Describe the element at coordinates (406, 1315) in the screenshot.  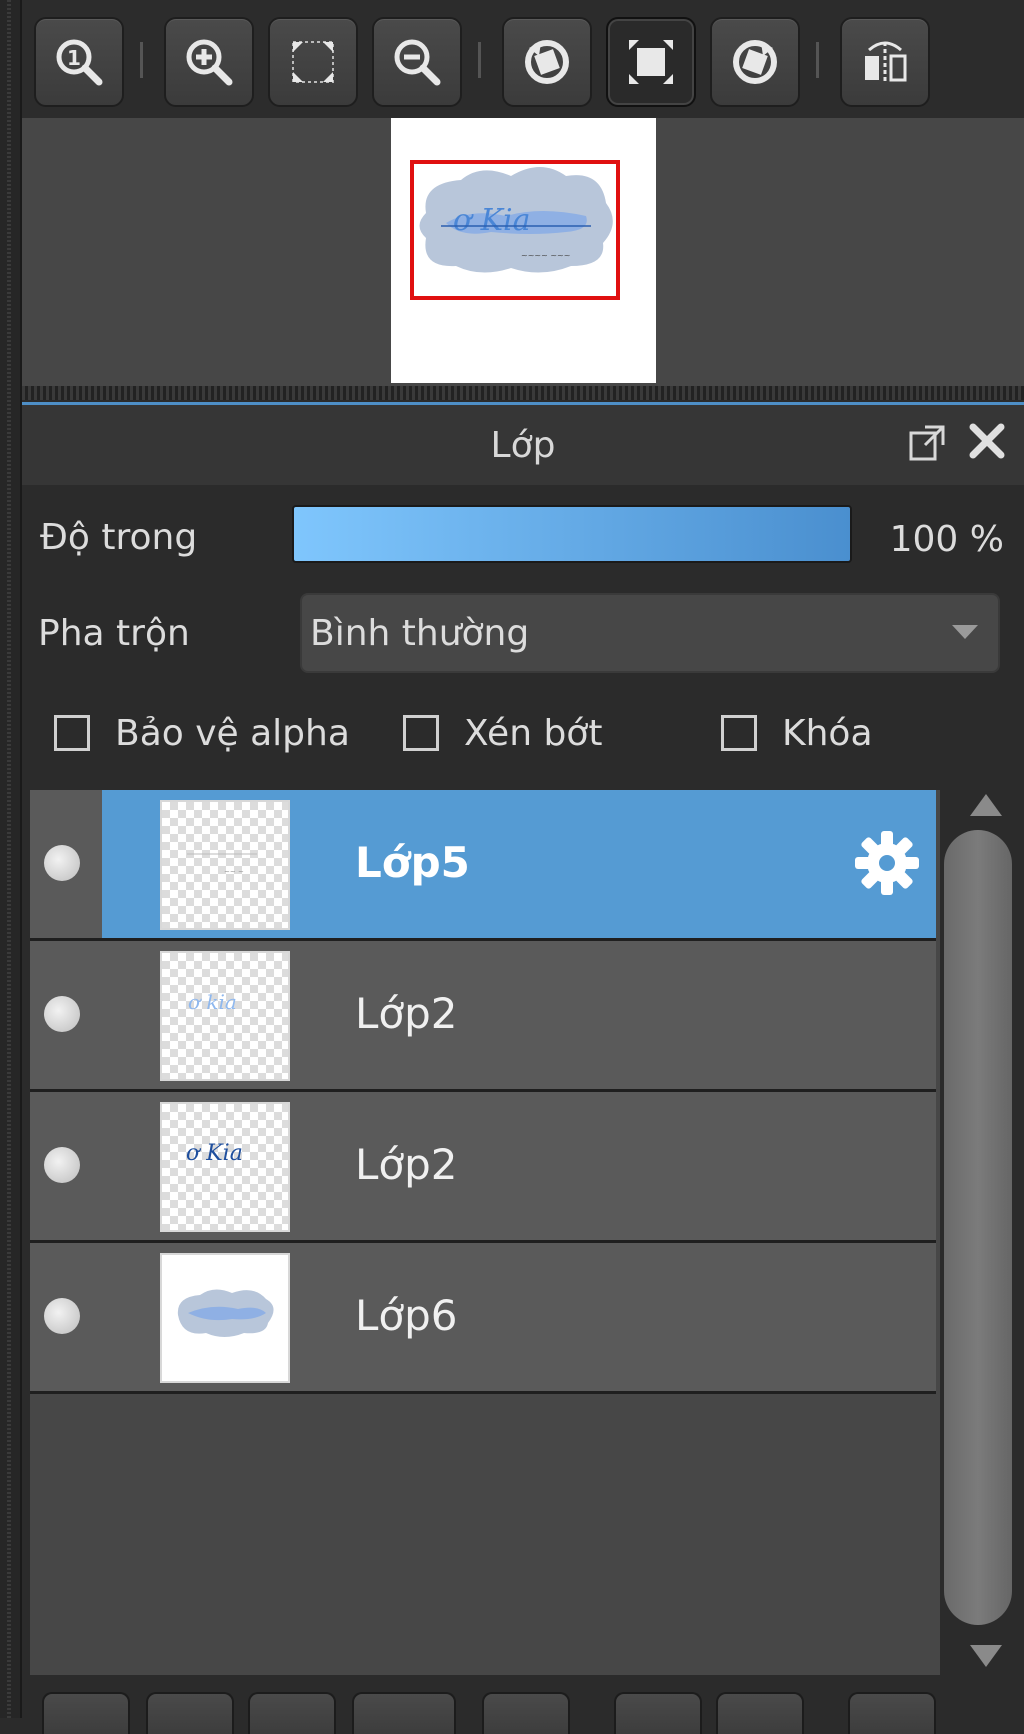
I see `layer-name: Lớp6` at that location.